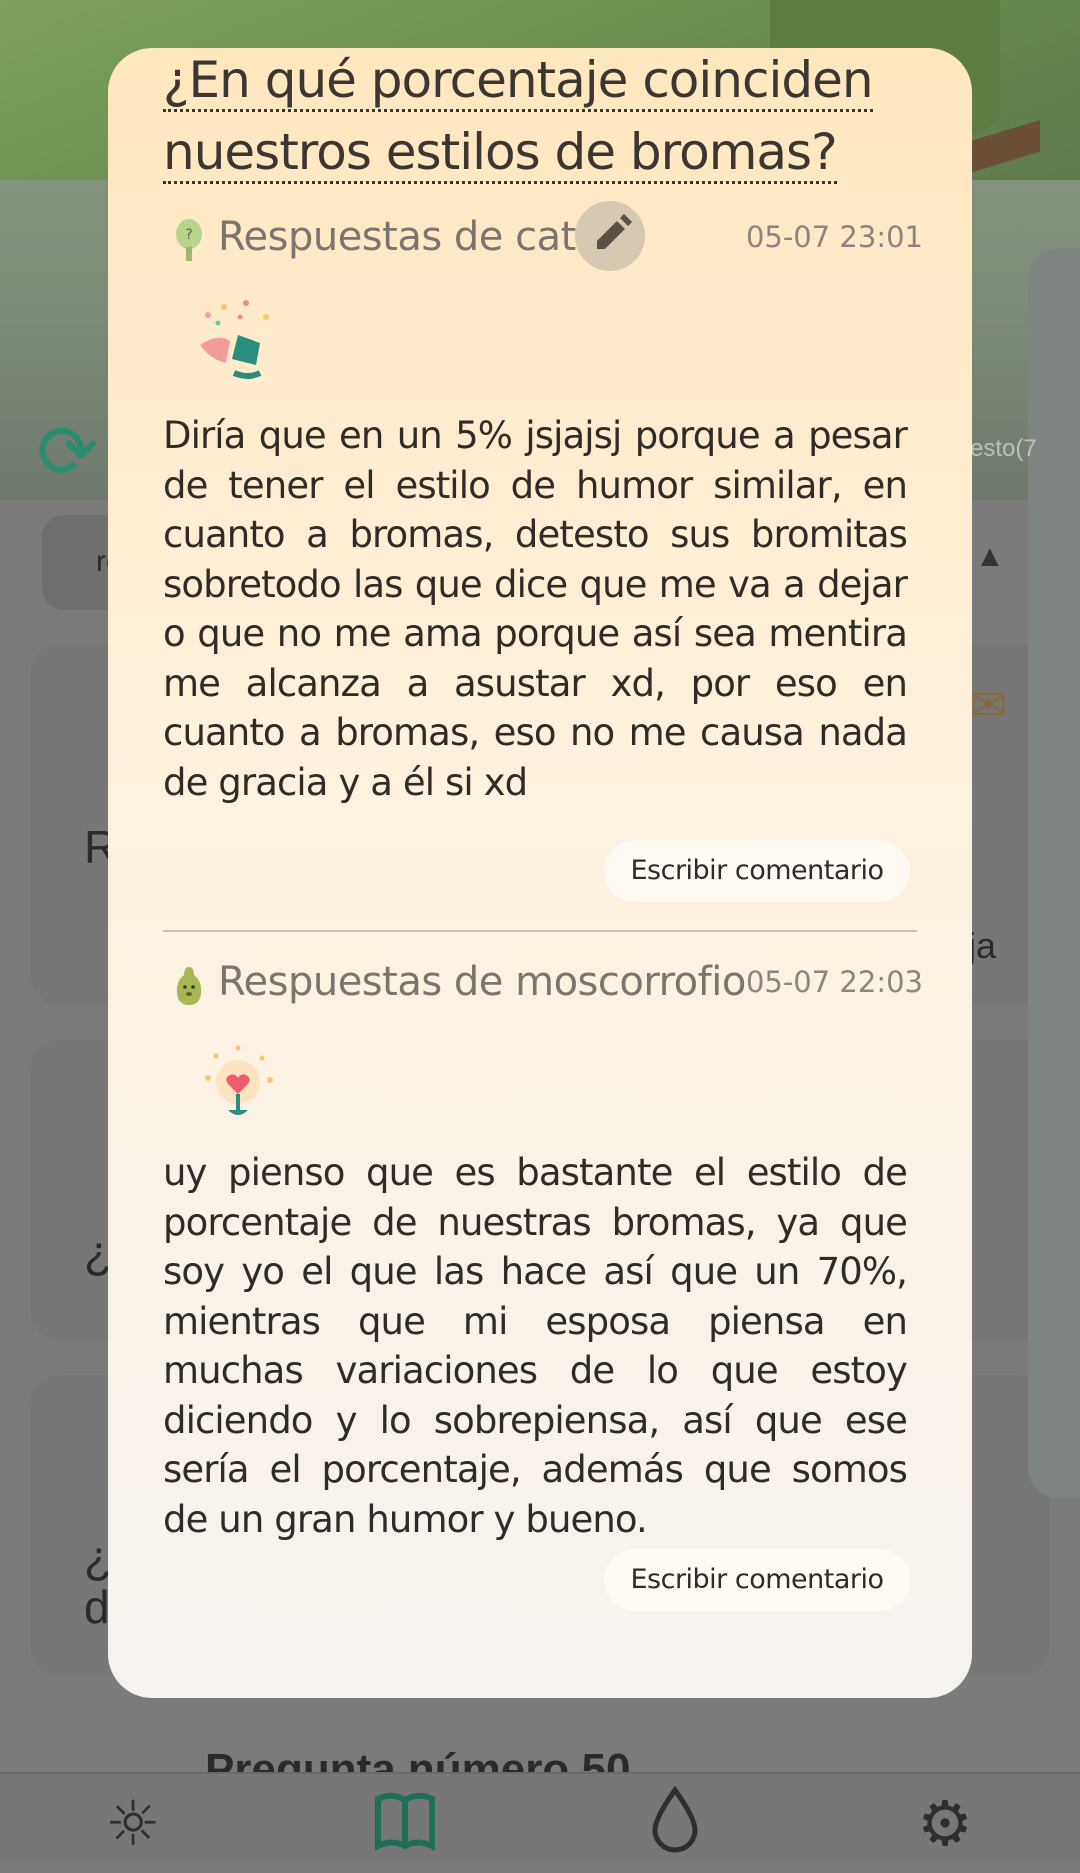 The image size is (1080, 1873). What do you see at coordinates (189, 986) in the screenshot?
I see `pear-avatar-icon` at bounding box center [189, 986].